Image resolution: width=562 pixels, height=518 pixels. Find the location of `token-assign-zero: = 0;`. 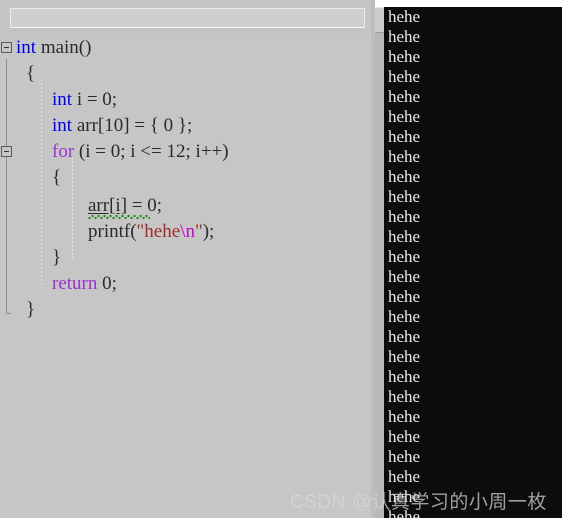

token-assign-zero: = 0; is located at coordinates (145, 205).